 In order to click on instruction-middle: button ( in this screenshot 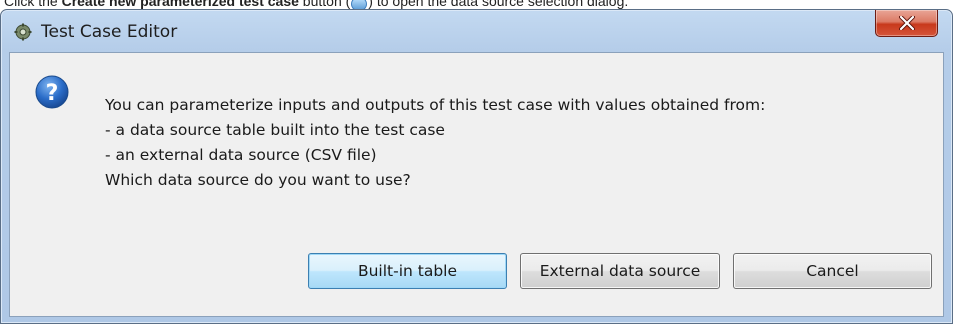, I will do `click(324, 4)`.